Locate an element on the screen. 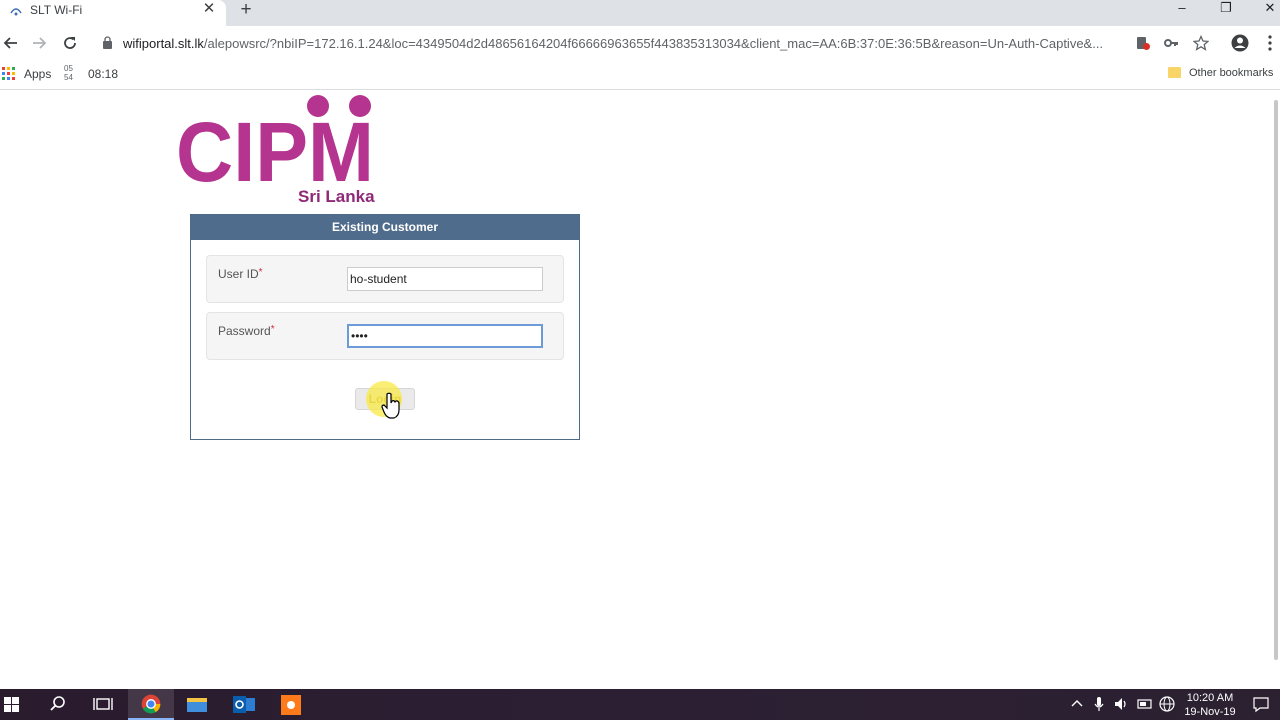  search-icon is located at coordinates (57, 704).